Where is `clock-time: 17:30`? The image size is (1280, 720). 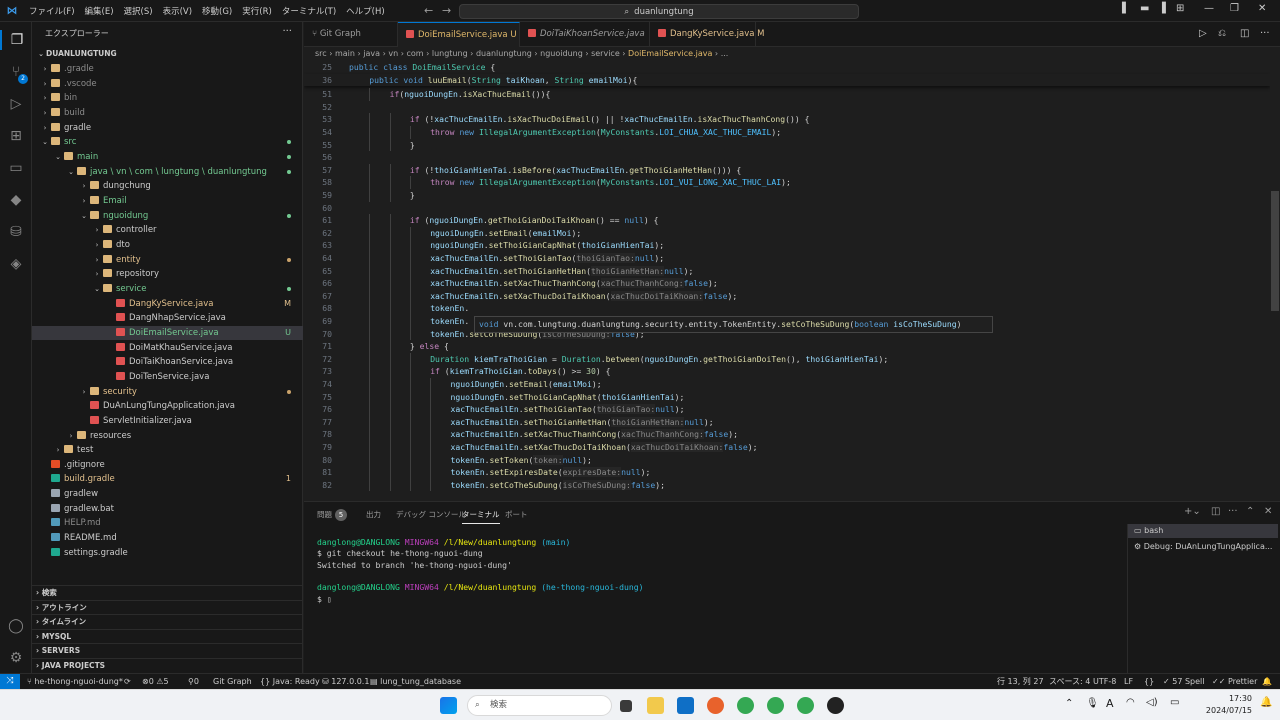 clock-time: 17:30 is located at coordinates (1231, 698).